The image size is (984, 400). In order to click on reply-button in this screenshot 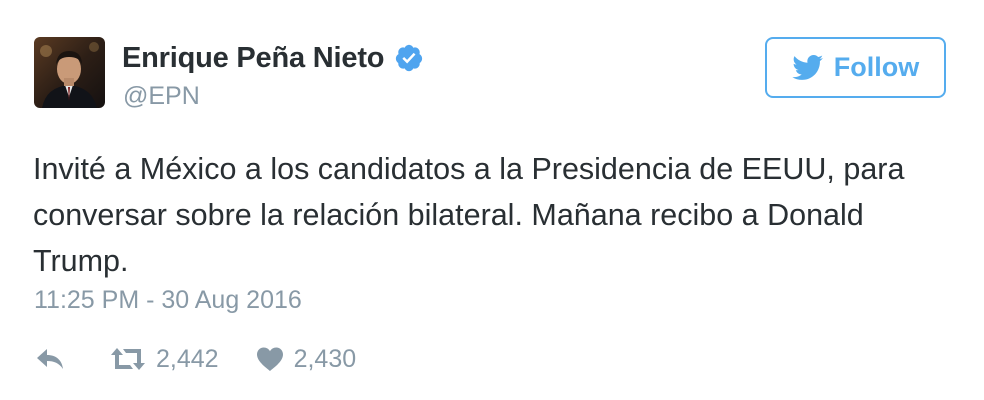, I will do `click(50, 359)`.